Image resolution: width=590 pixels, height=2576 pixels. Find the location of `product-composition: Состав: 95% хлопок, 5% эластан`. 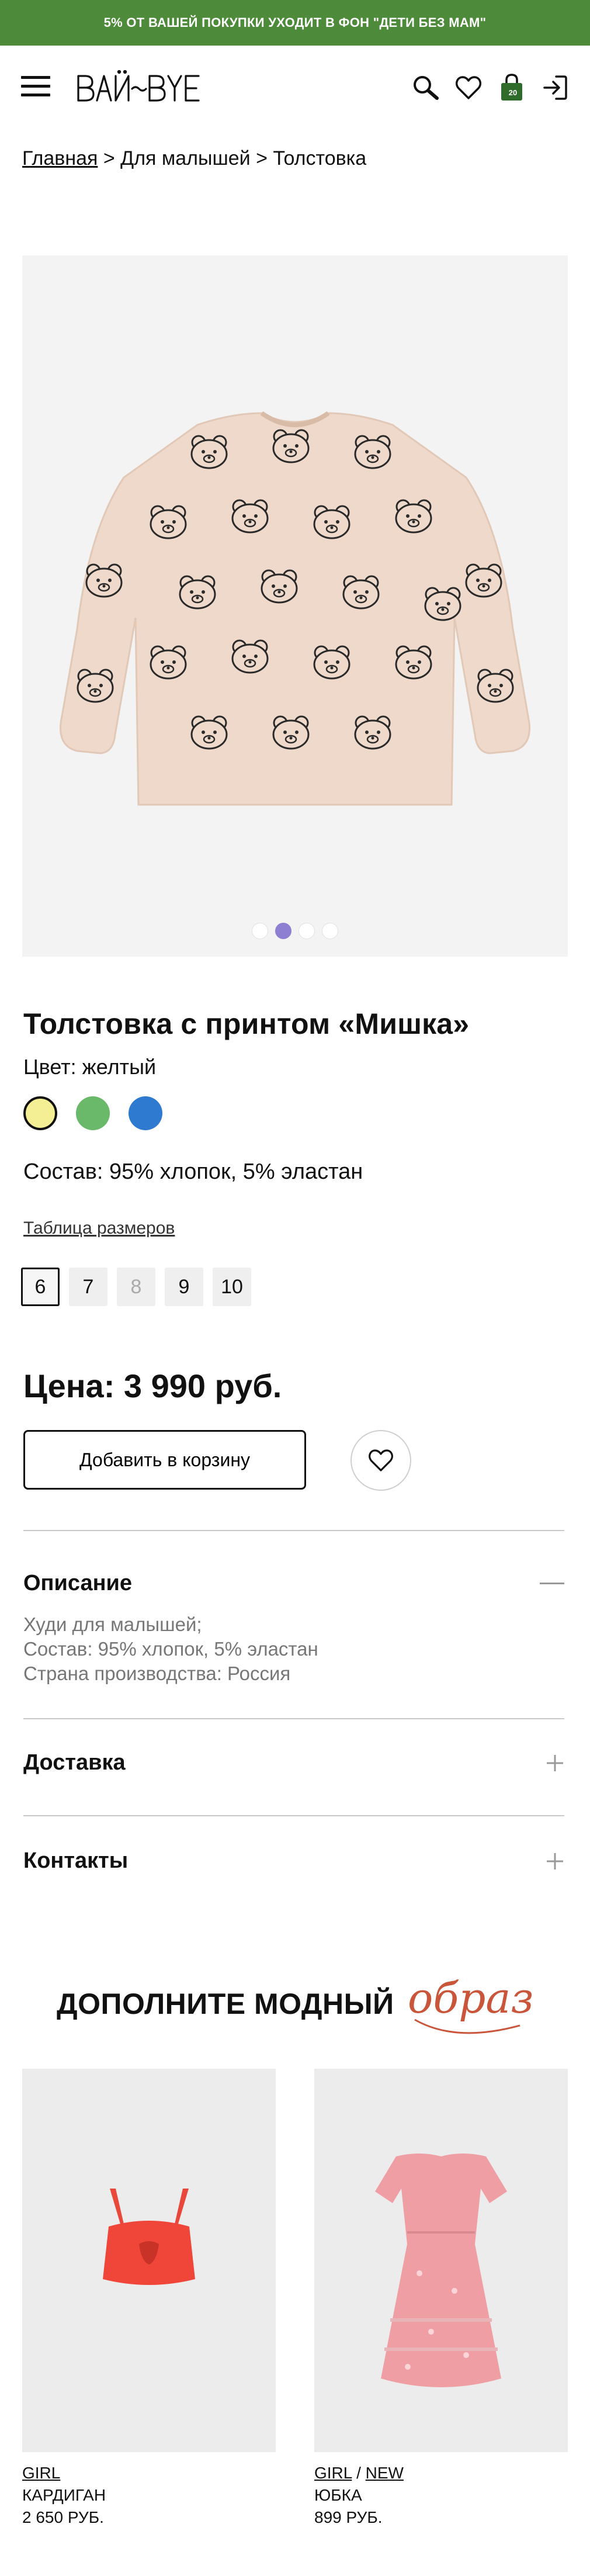

product-composition: Состав: 95% хлопок, 5% эластан is located at coordinates (193, 1171).